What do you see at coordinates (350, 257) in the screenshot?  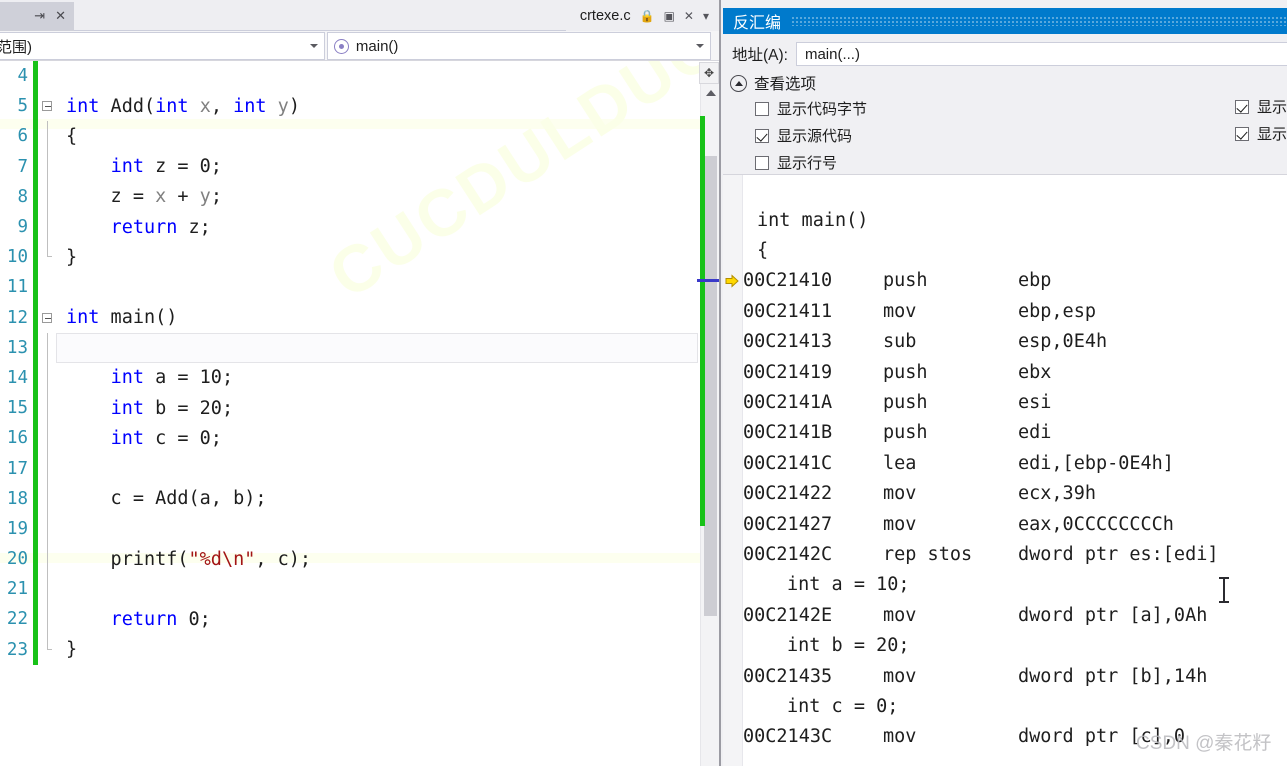 I see `code-line: 10}` at bounding box center [350, 257].